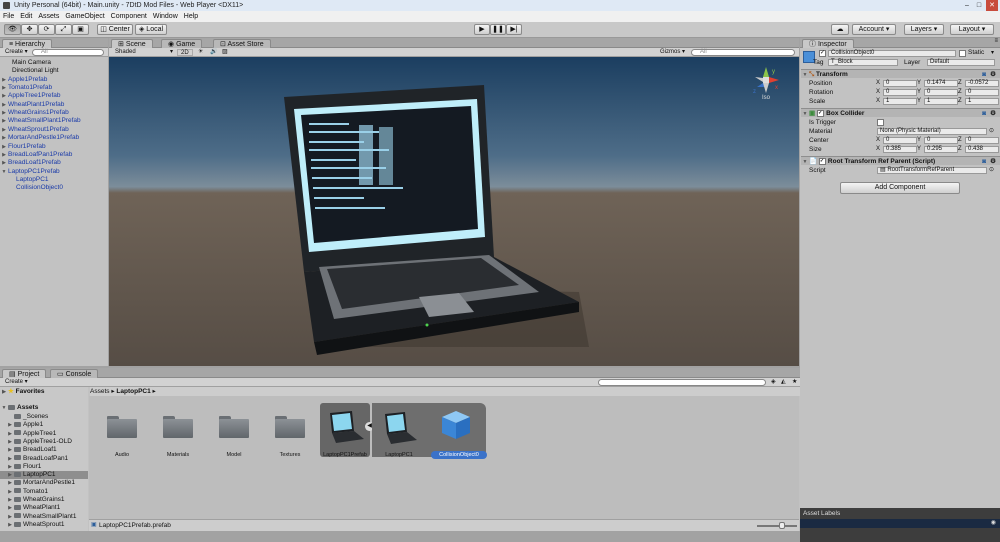 This screenshot has height=542, width=1000. What do you see at coordinates (900, 73) in the screenshot?
I see `transform-header: ▼ ⤡ Transform ◙ ⚙` at bounding box center [900, 73].